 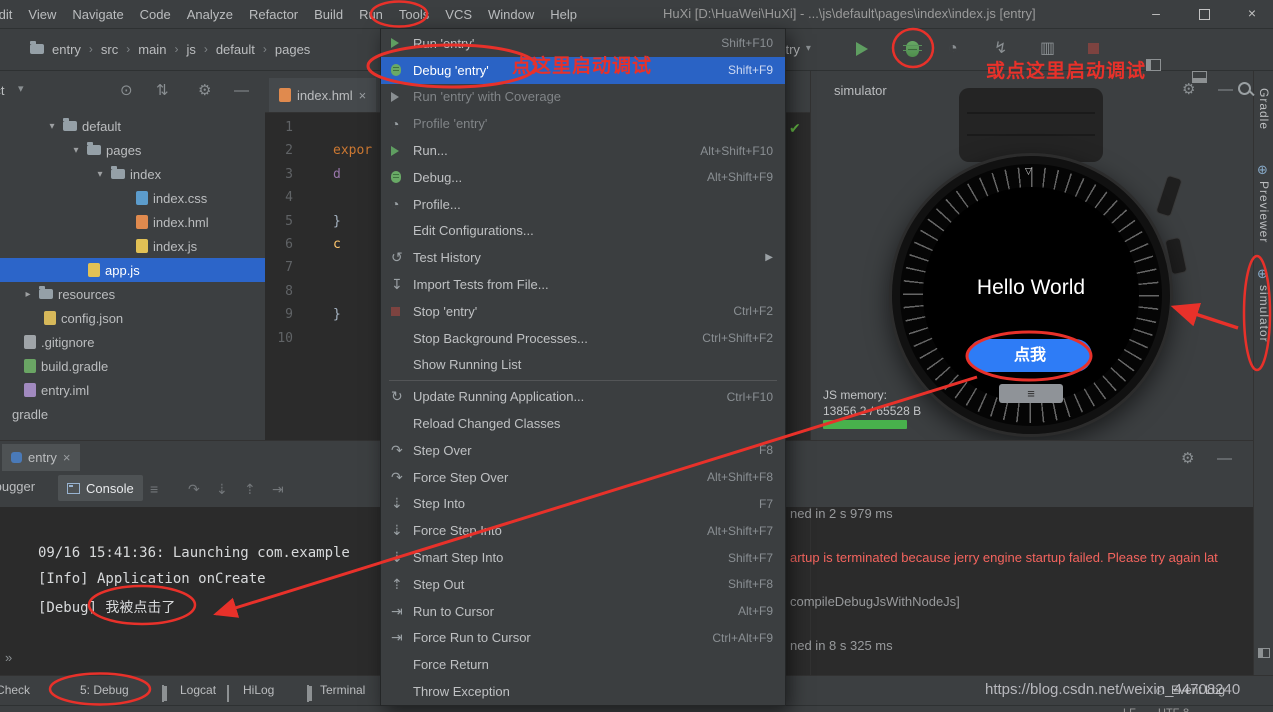 What do you see at coordinates (2, 91) in the screenshot?
I see `project-view-selector: Project` at bounding box center [2, 91].